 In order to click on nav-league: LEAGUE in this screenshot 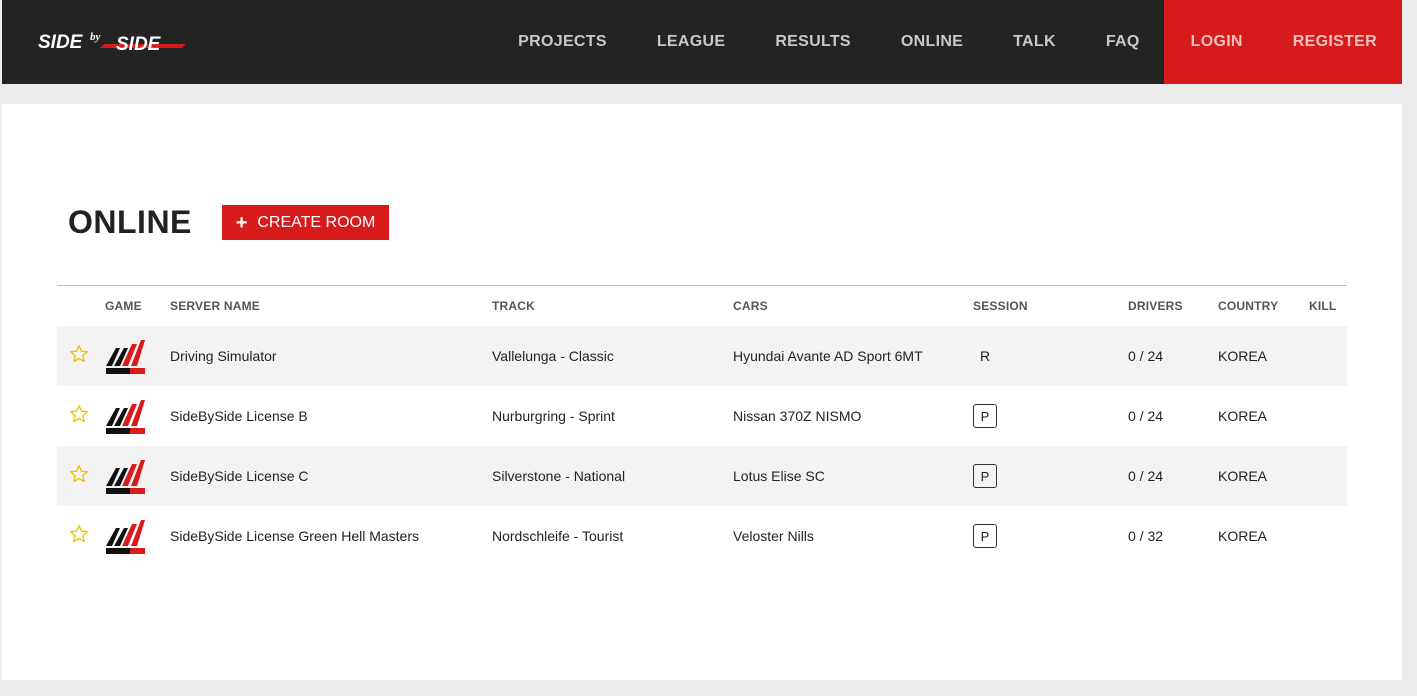, I will do `click(691, 42)`.